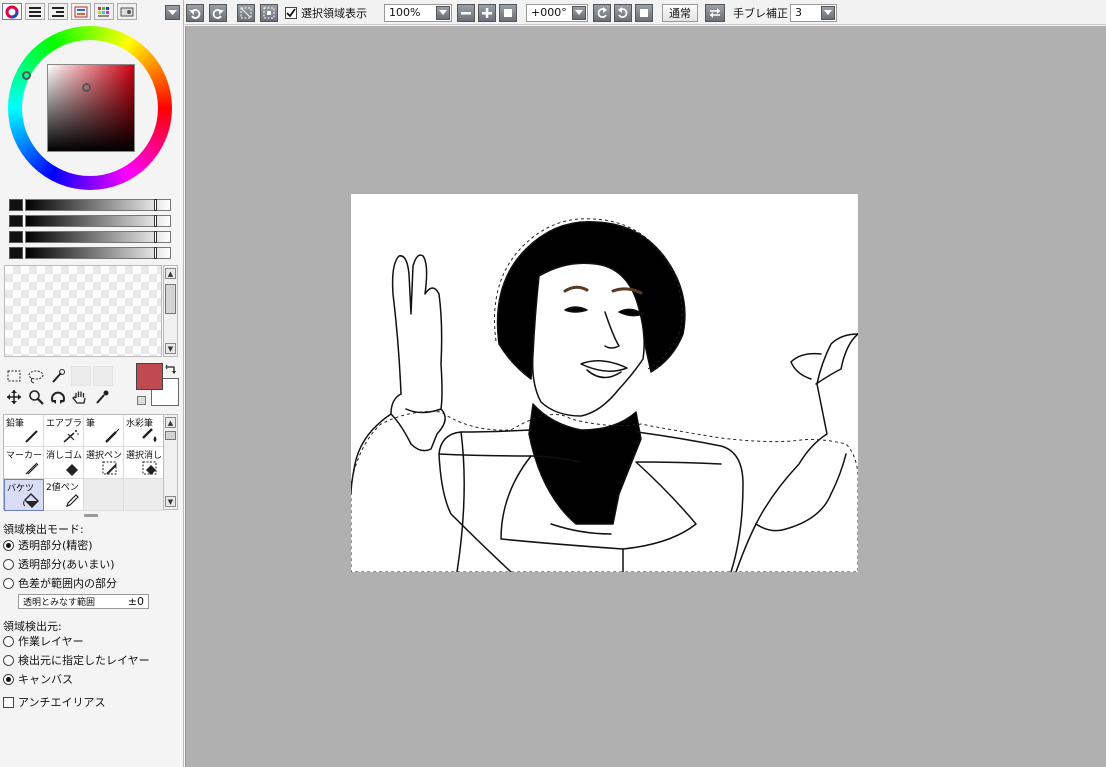 The height and width of the screenshot is (767, 1106). I want to click on brush-eraser: 消しゴム, so click(64, 463).